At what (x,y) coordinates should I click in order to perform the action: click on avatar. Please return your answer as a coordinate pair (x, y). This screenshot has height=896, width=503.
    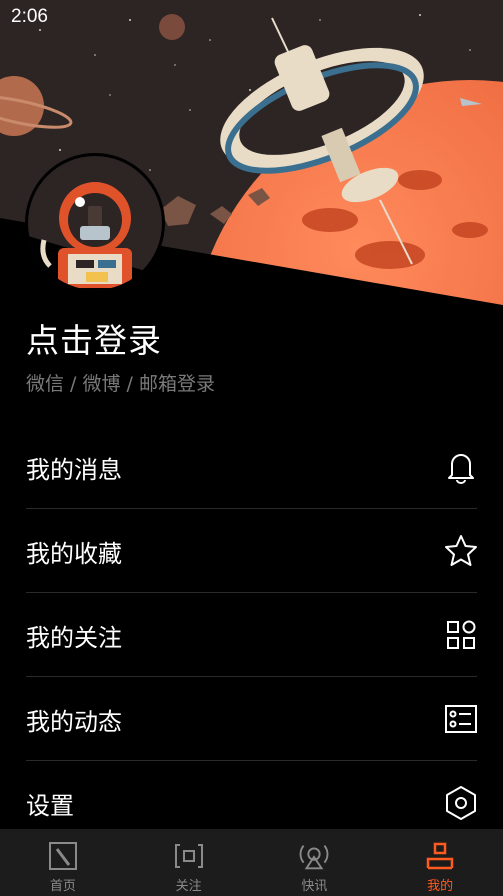
    Looking at the image, I should click on (95, 223).